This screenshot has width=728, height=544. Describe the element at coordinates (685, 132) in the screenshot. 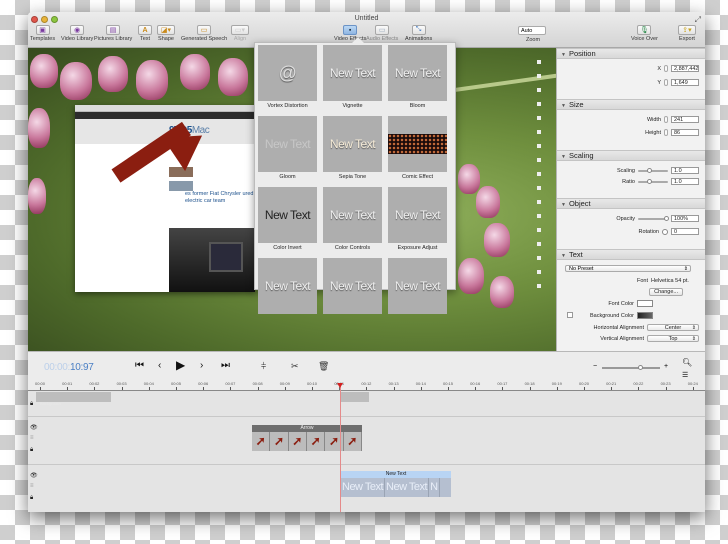

I see `height-field: 86` at that location.